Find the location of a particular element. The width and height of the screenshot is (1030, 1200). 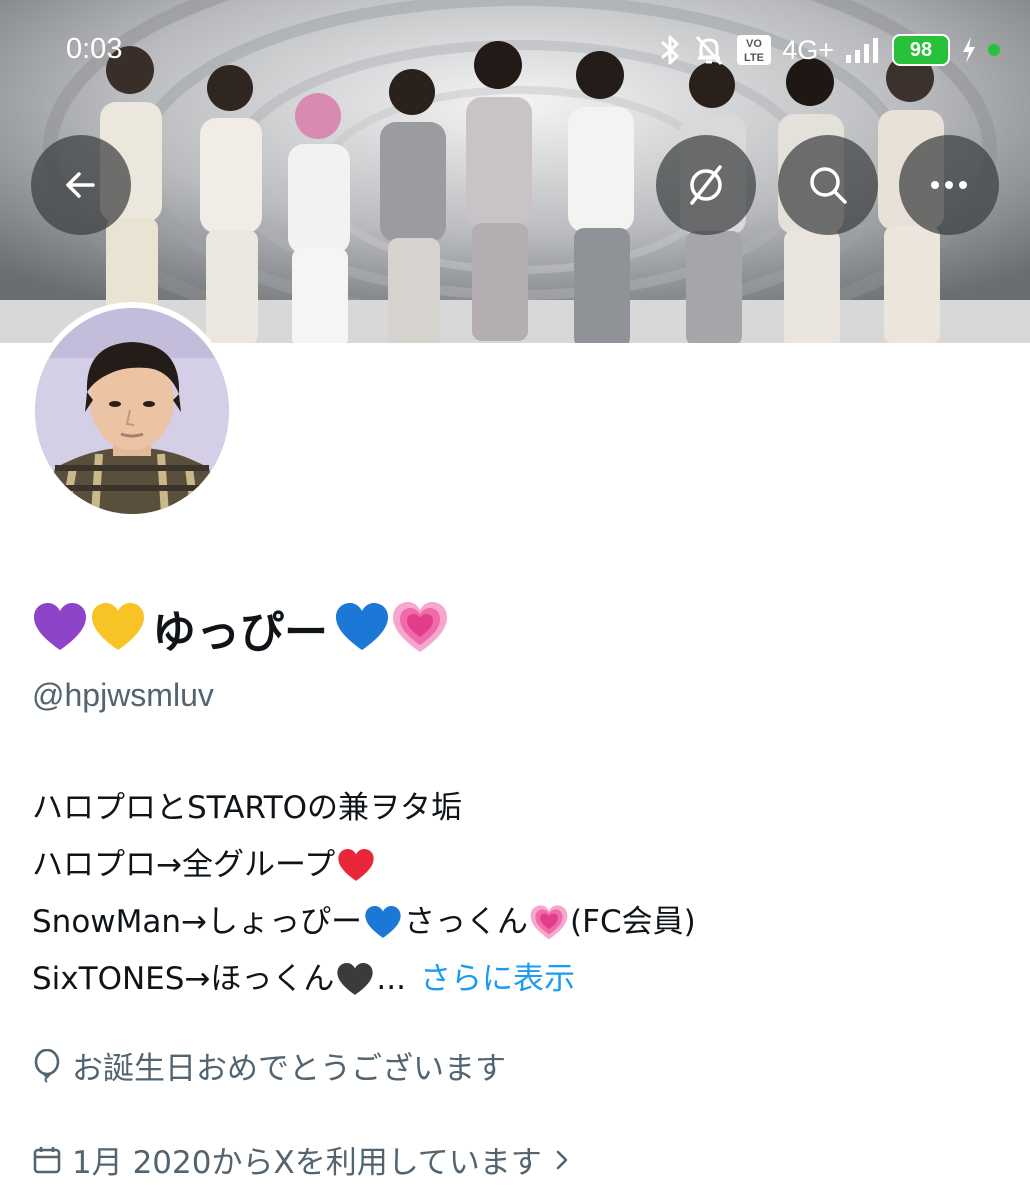

yellow-heart-emoji is located at coordinates (118, 626).